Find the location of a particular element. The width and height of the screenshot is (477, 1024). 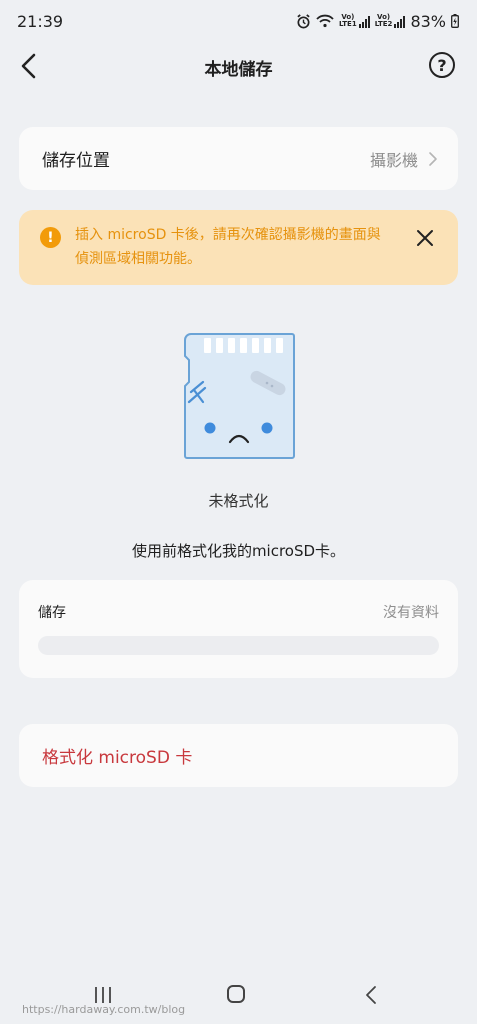

back-arrow-icon is located at coordinates (30, 66).